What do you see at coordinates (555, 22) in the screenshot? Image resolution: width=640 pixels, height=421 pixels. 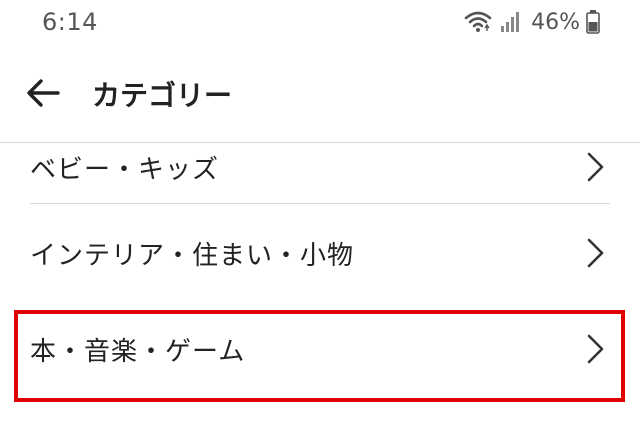 I see `battery-percentage: 46%` at bounding box center [555, 22].